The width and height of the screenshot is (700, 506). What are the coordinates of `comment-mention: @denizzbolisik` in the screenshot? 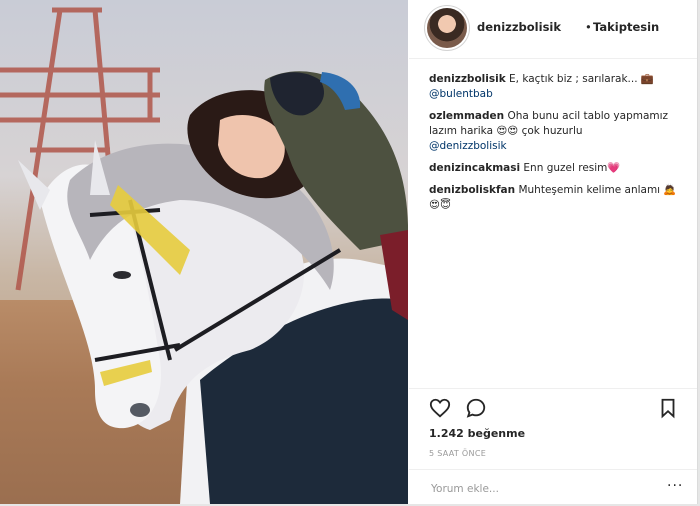 It's located at (468, 146).